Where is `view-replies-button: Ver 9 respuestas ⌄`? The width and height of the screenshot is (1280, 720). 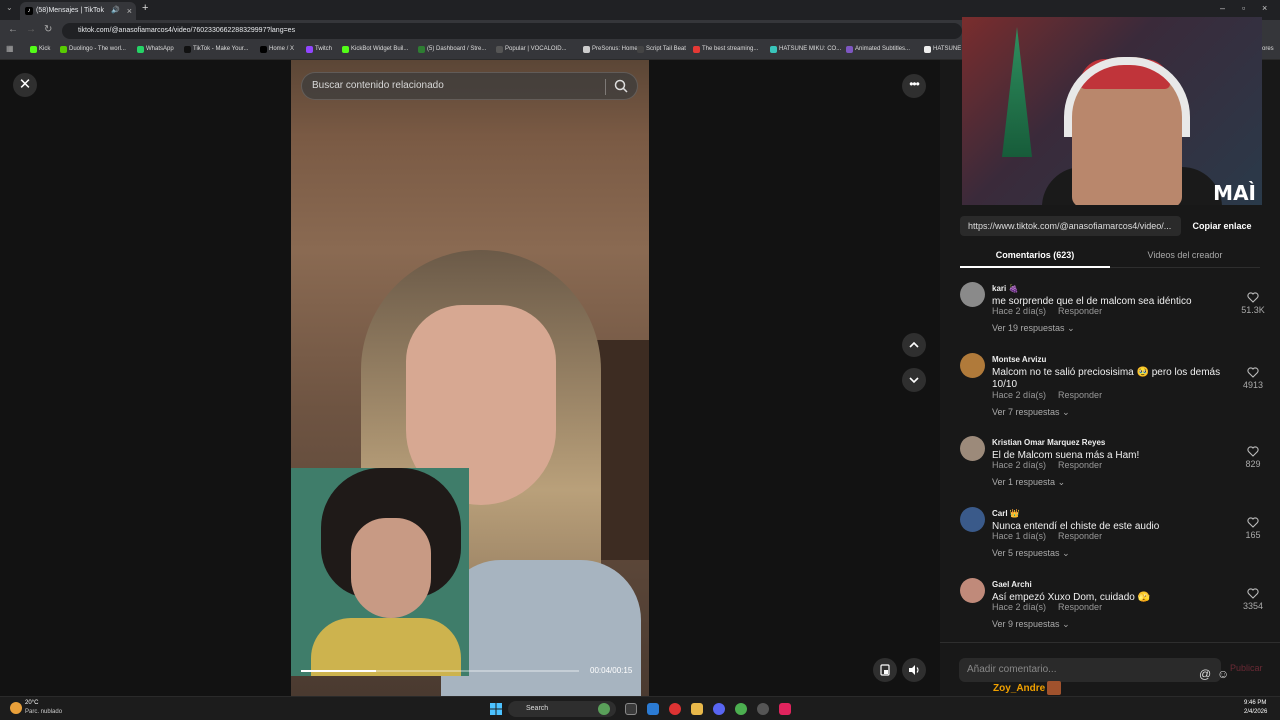 view-replies-button: Ver 9 respuestas ⌄ is located at coordinates (1031, 624).